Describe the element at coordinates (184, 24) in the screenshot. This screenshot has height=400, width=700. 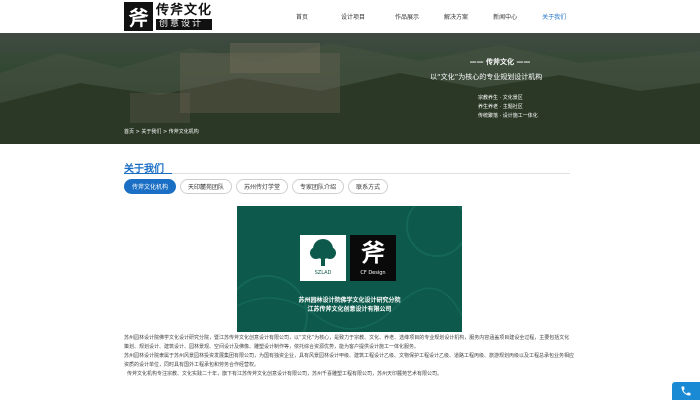
I see `logo-subtitle: 创意设计` at that location.